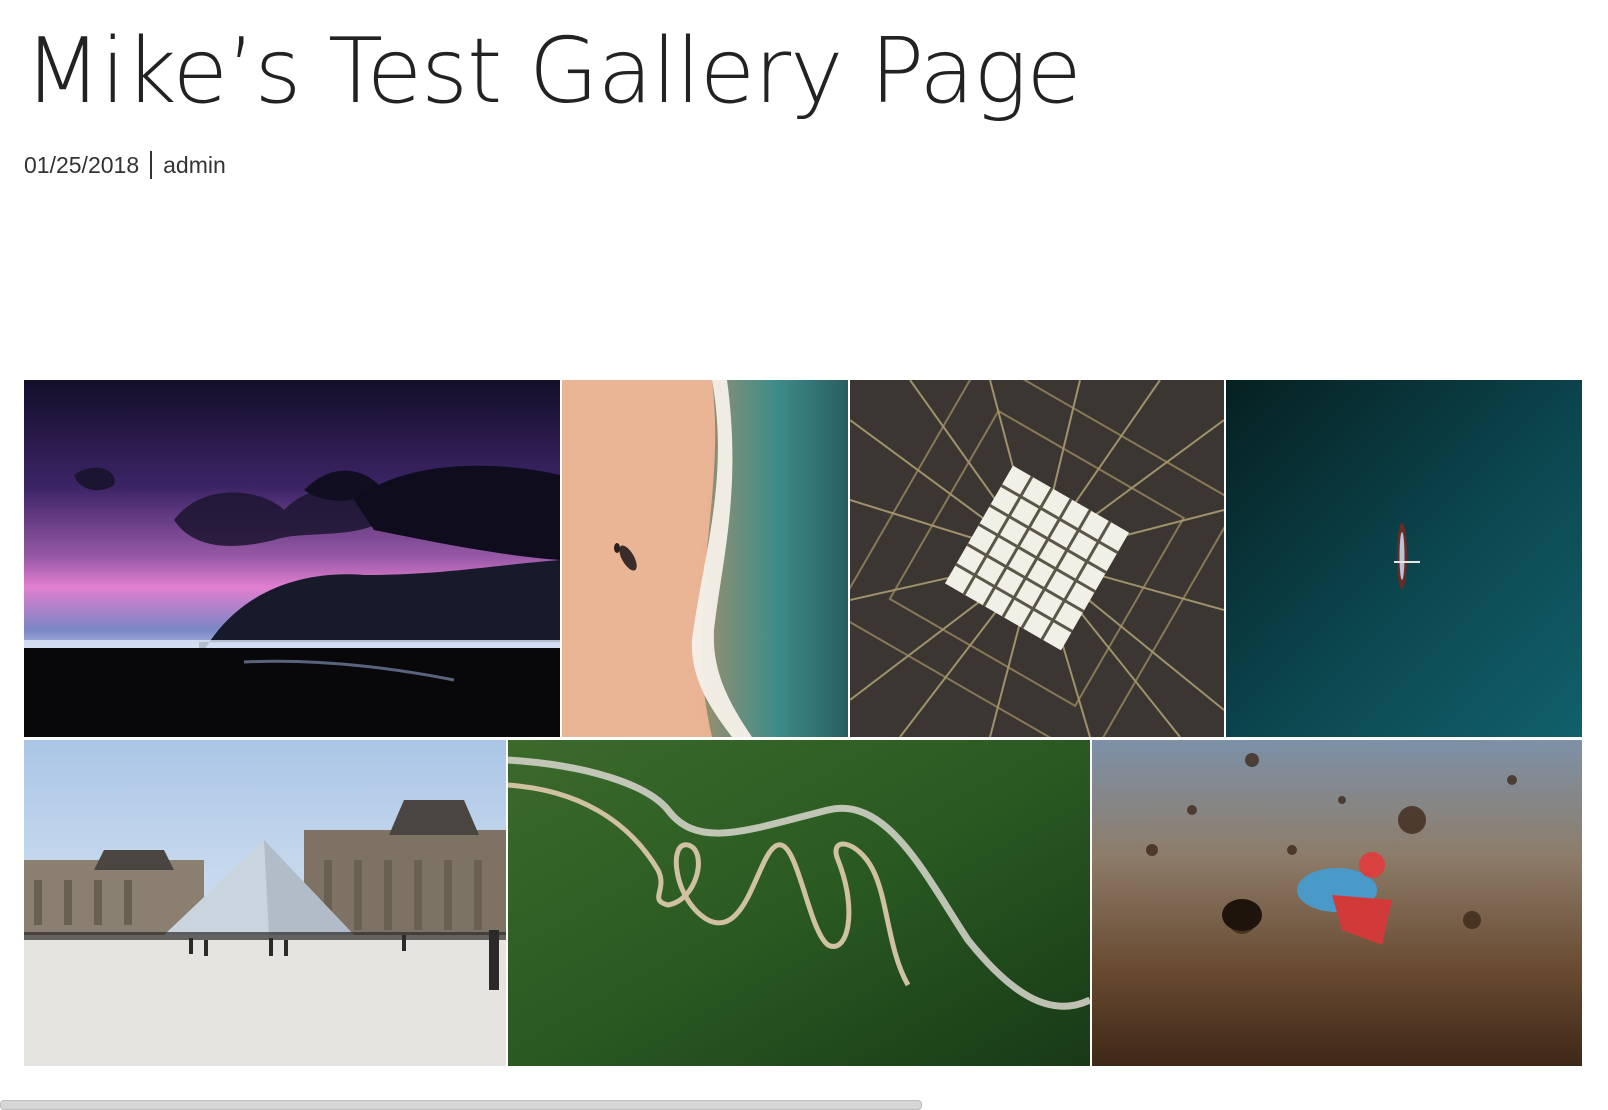  I want to click on gallery-image-purple-sky-coast, so click(292, 558).